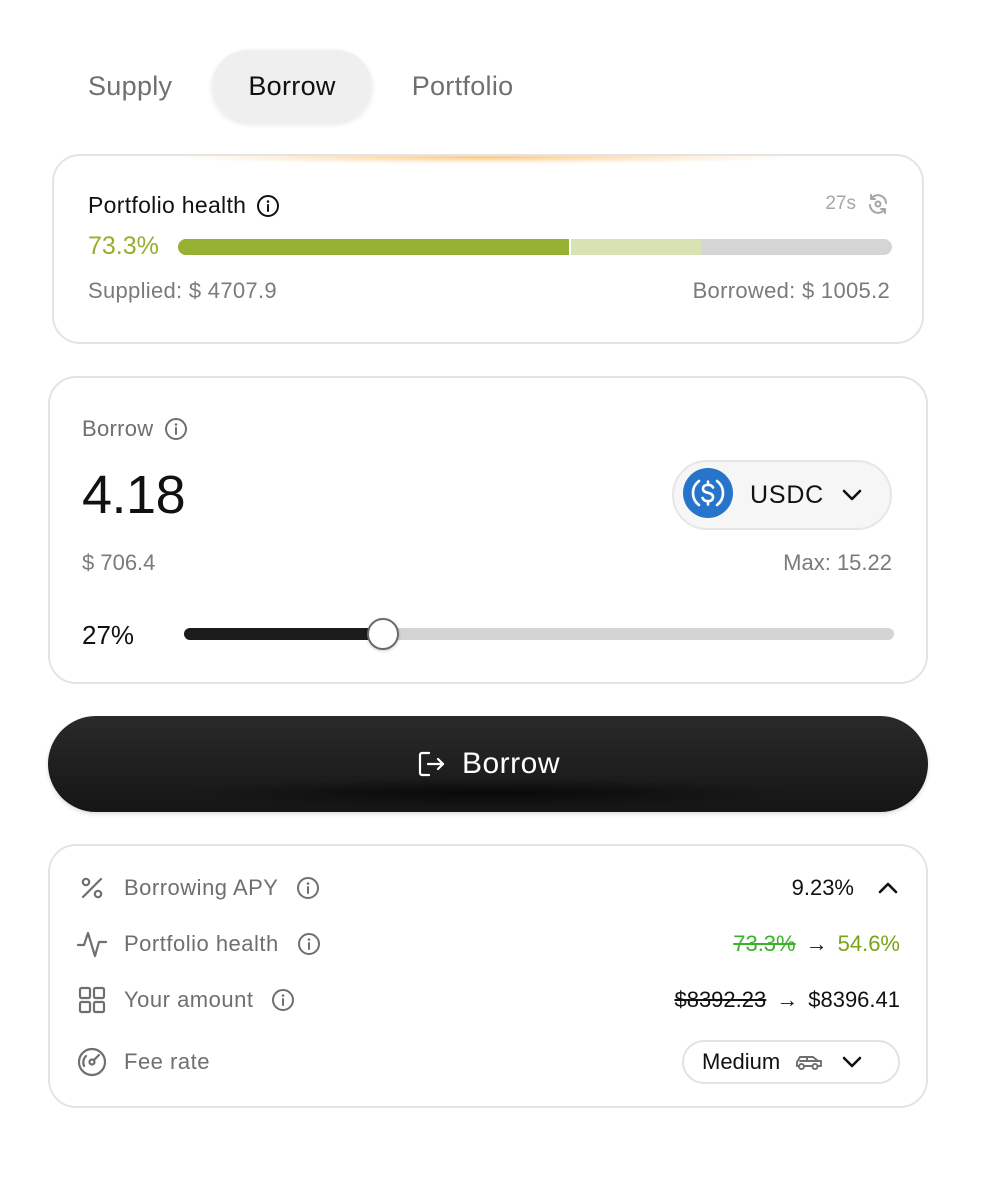 This screenshot has height=1180, width=994. I want to click on car-icon, so click(809, 1062).